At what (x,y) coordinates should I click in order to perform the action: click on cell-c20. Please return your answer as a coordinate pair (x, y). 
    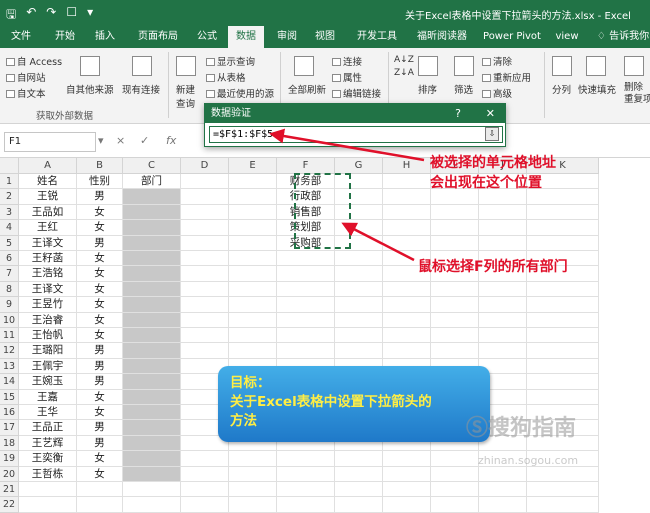
    Looking at the image, I should click on (152, 474).